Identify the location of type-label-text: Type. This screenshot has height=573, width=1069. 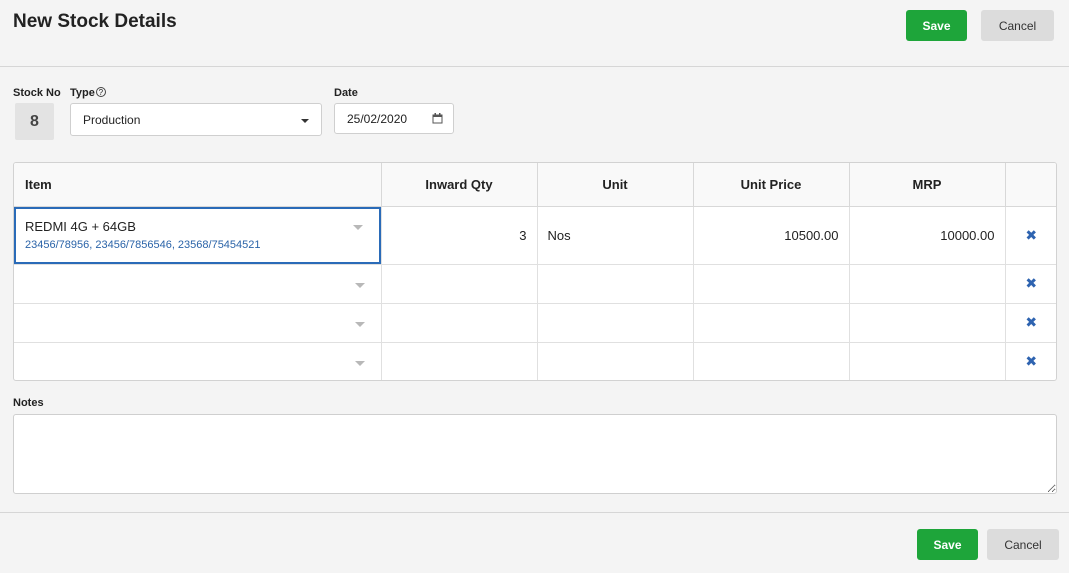
(82, 93).